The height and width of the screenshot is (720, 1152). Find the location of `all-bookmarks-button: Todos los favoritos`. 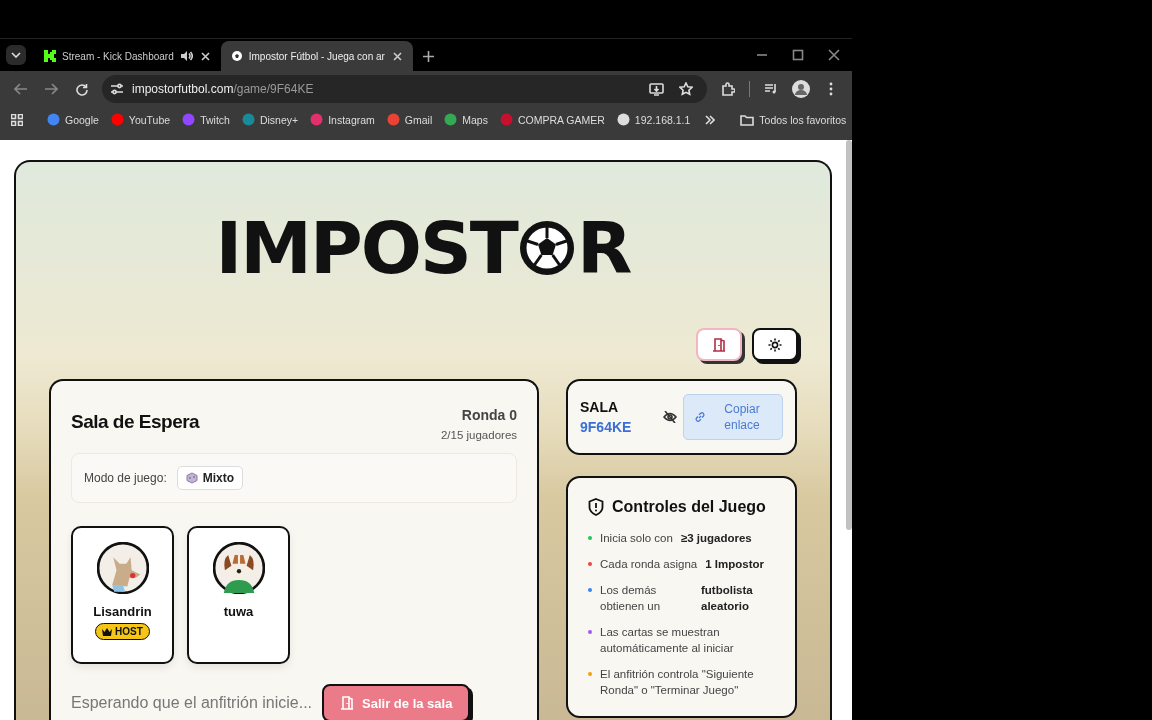

all-bookmarks-button: Todos los favoritos is located at coordinates (793, 119).